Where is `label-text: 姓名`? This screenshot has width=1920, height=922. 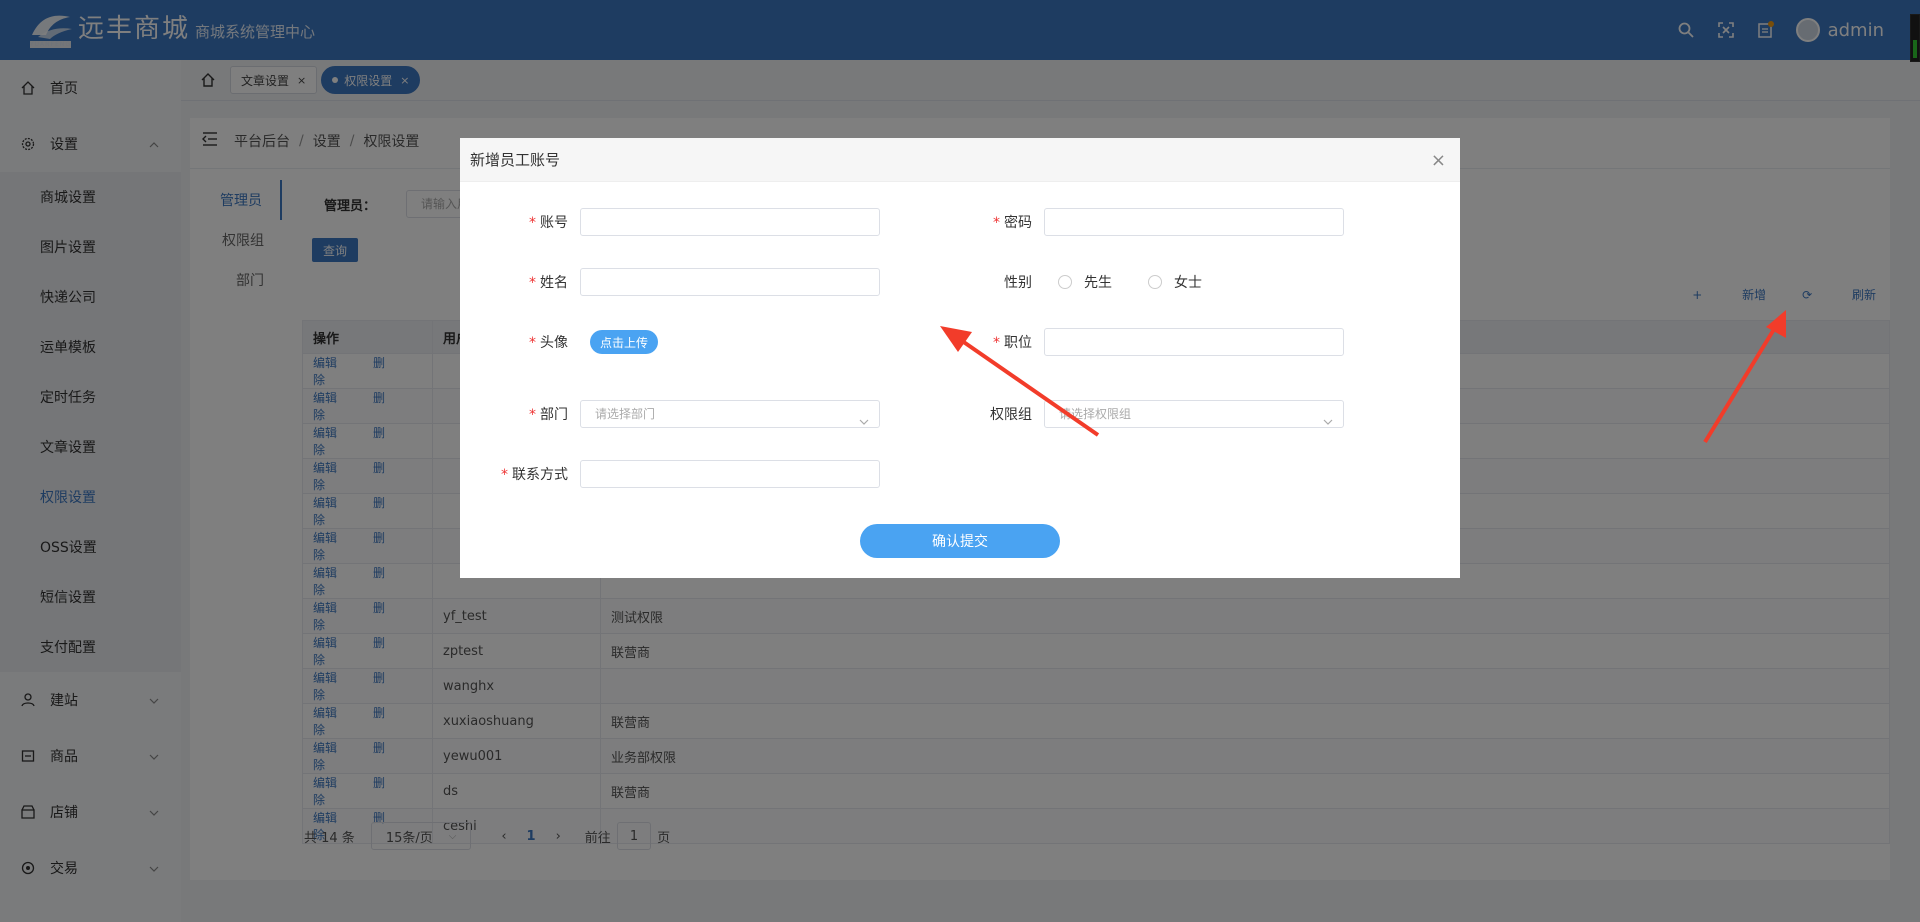
label-text: 姓名 is located at coordinates (554, 283).